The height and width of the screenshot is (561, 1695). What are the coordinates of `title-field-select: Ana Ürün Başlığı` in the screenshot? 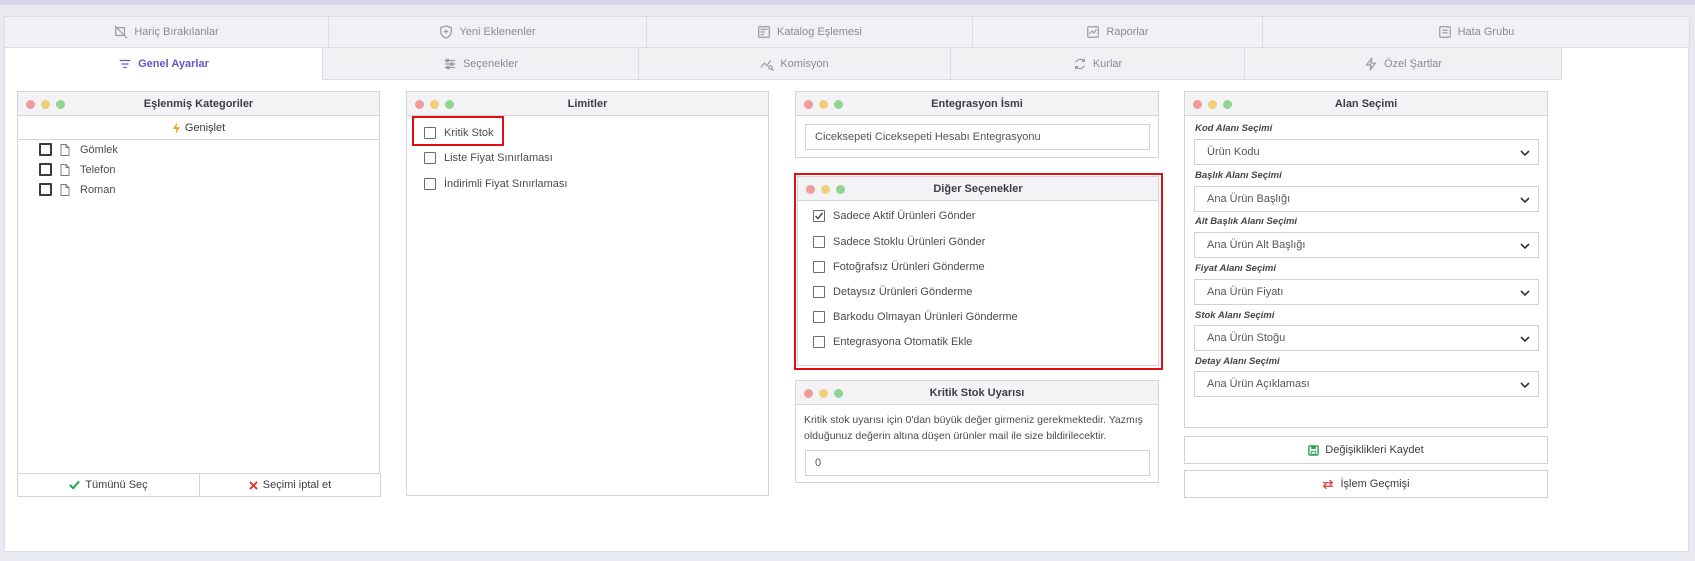 It's located at (1366, 199).